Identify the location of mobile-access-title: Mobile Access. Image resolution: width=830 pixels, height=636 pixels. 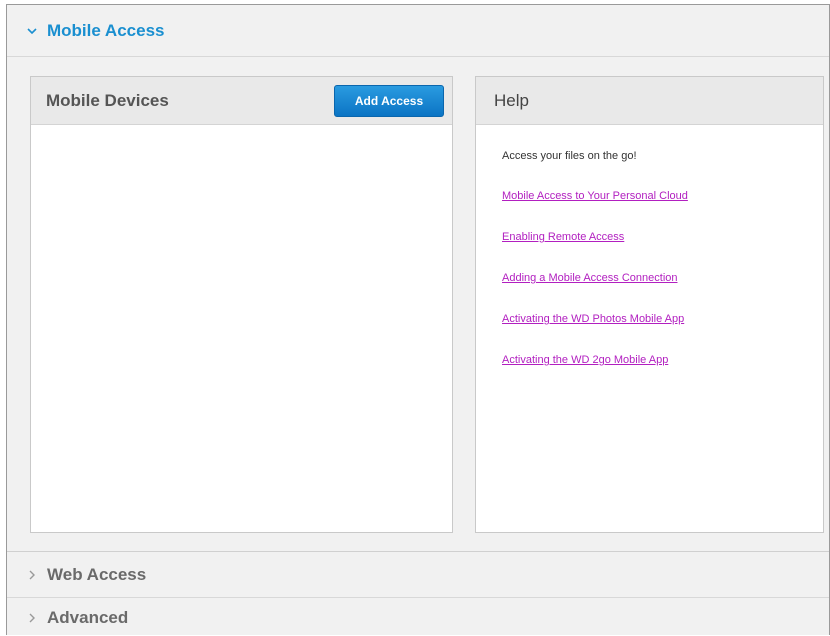
(106, 30).